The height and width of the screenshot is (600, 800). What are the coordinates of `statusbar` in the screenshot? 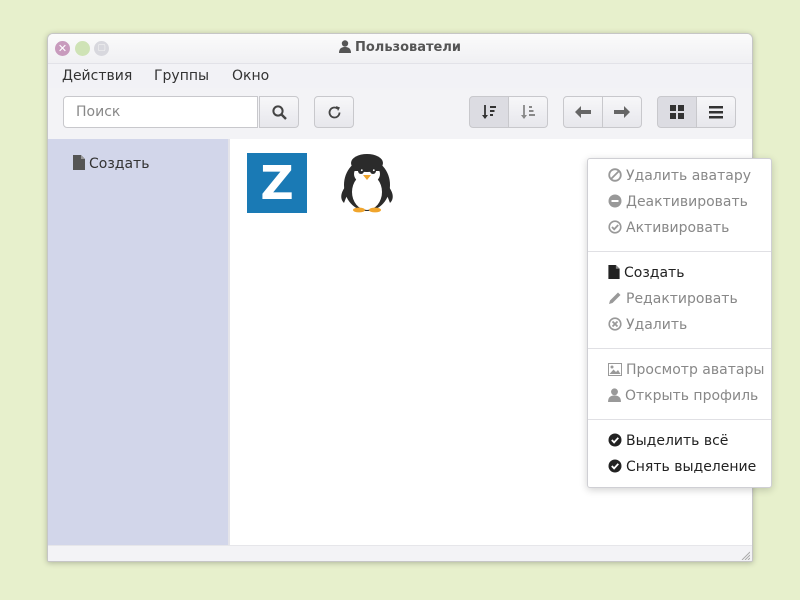 It's located at (400, 553).